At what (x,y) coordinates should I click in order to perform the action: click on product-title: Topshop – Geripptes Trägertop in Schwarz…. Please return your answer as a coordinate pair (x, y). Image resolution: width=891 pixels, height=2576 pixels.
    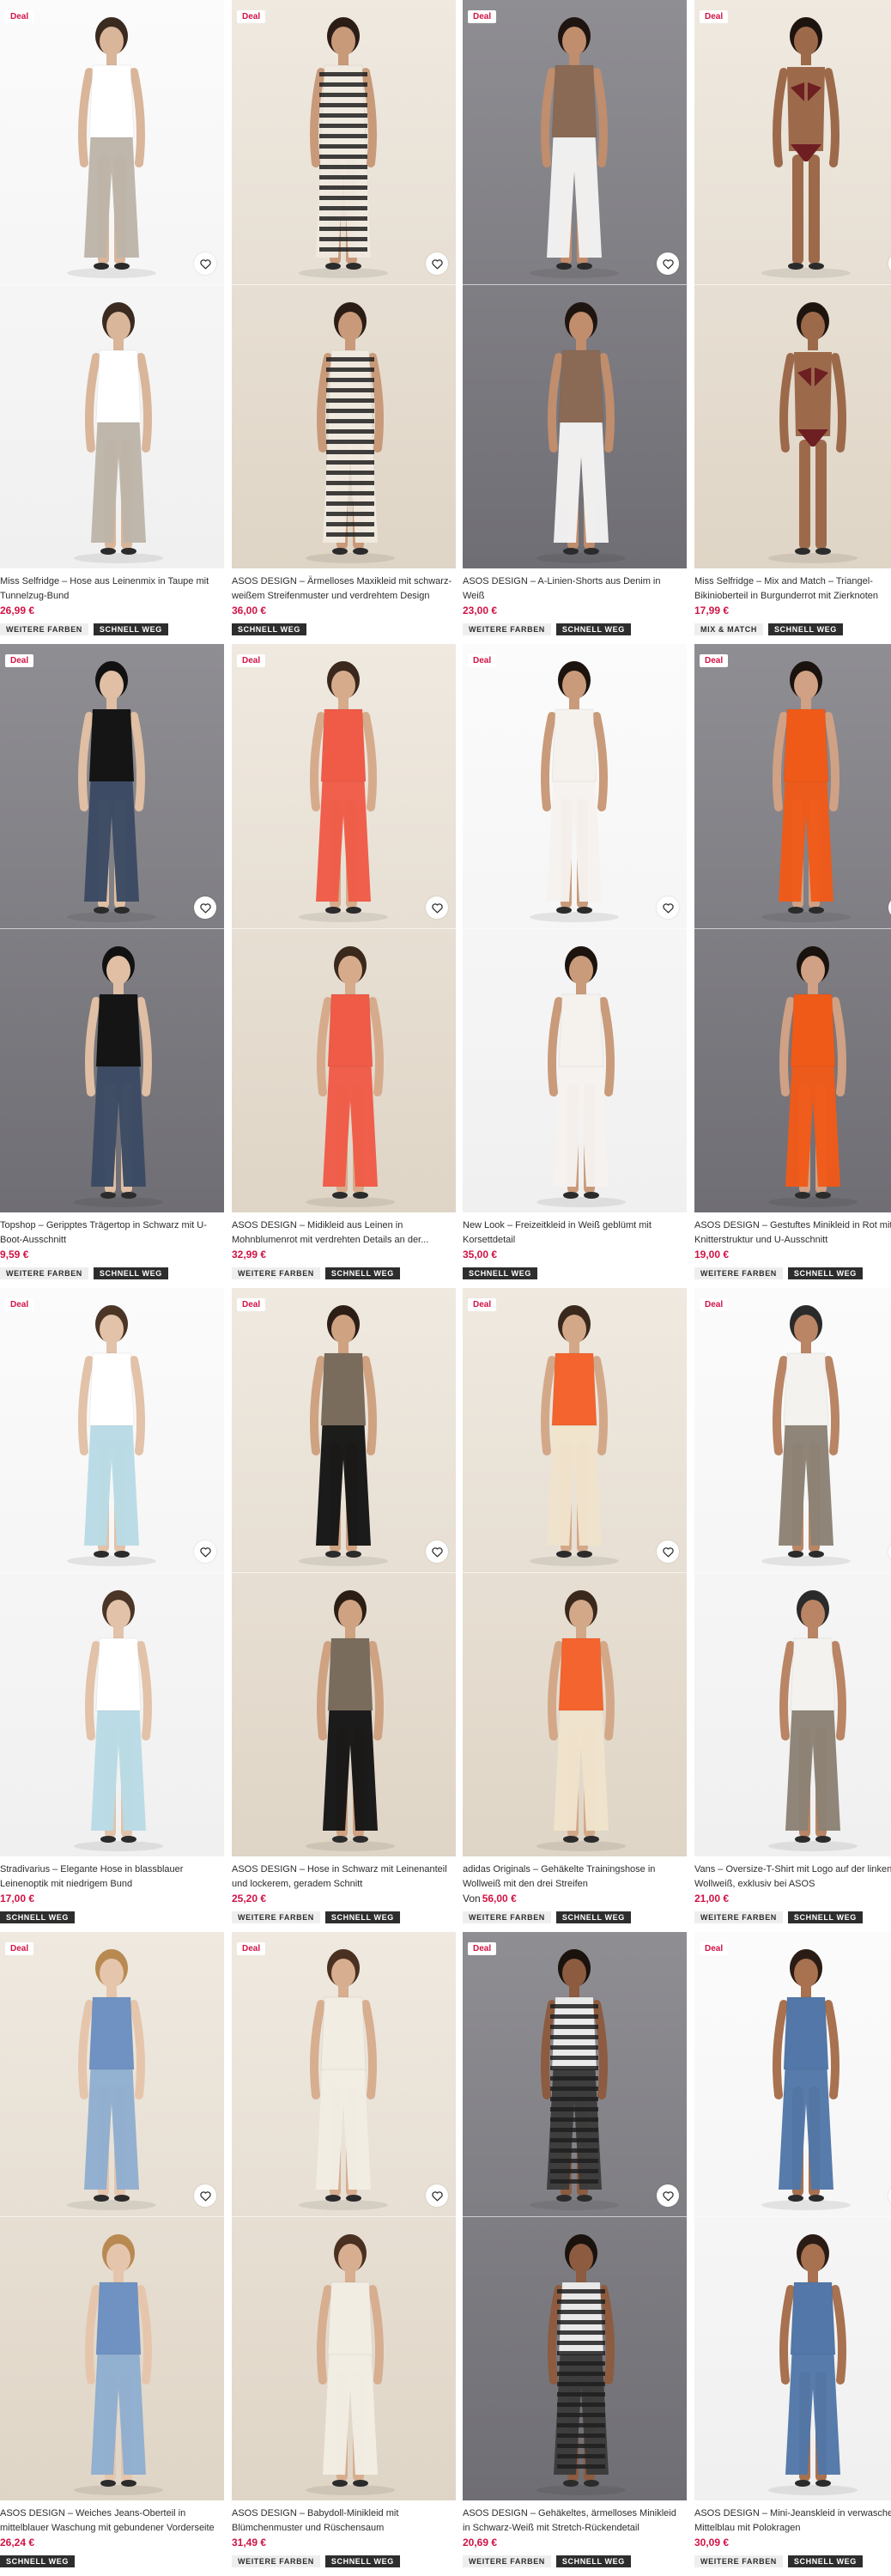
    Looking at the image, I should click on (110, 1233).